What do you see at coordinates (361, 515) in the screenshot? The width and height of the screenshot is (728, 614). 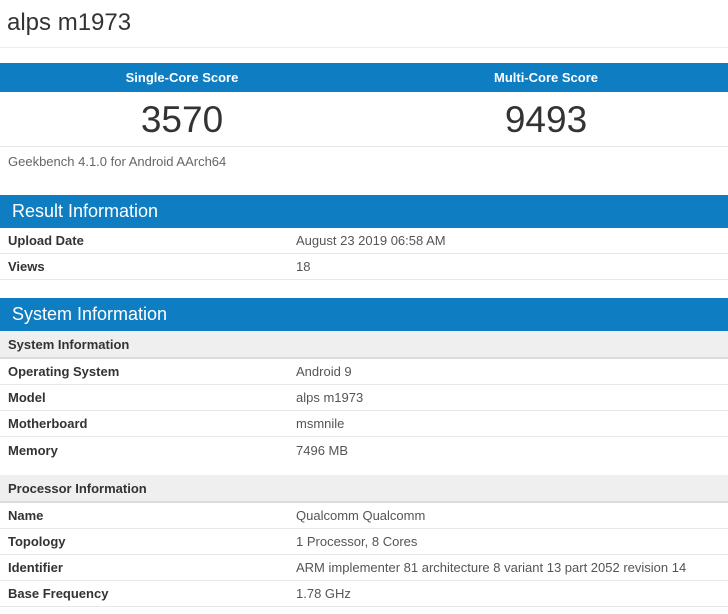 I see `row-value: Qualcomm Qualcomm` at bounding box center [361, 515].